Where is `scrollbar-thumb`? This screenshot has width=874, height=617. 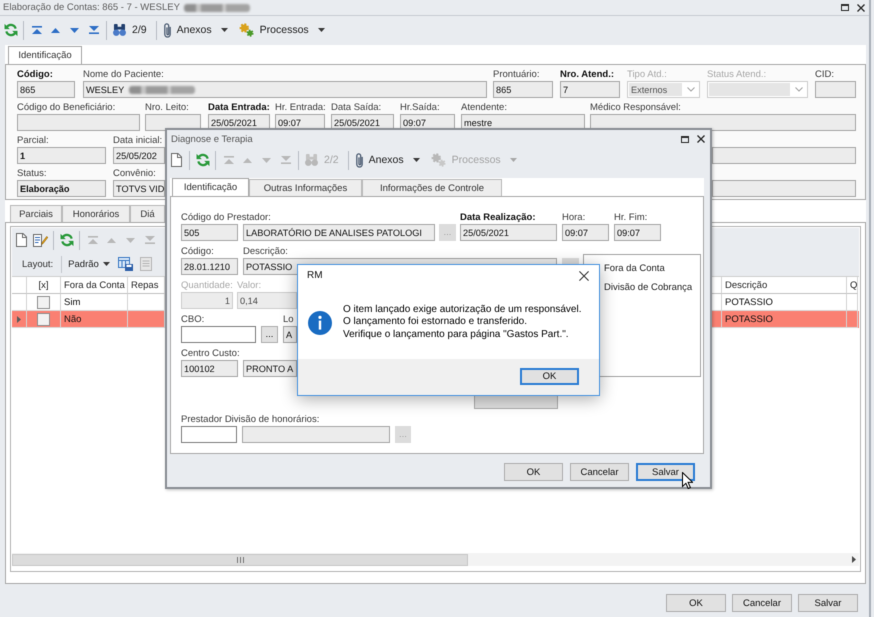 scrollbar-thumb is located at coordinates (240, 560).